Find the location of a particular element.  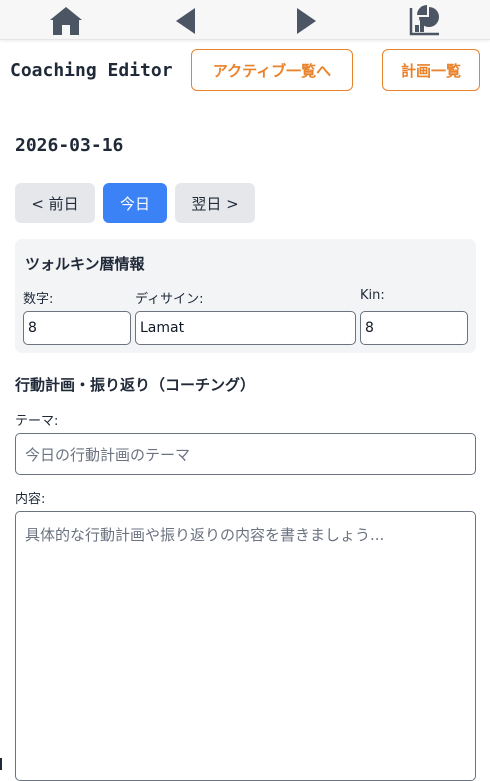

home-icon is located at coordinates (66, 21).